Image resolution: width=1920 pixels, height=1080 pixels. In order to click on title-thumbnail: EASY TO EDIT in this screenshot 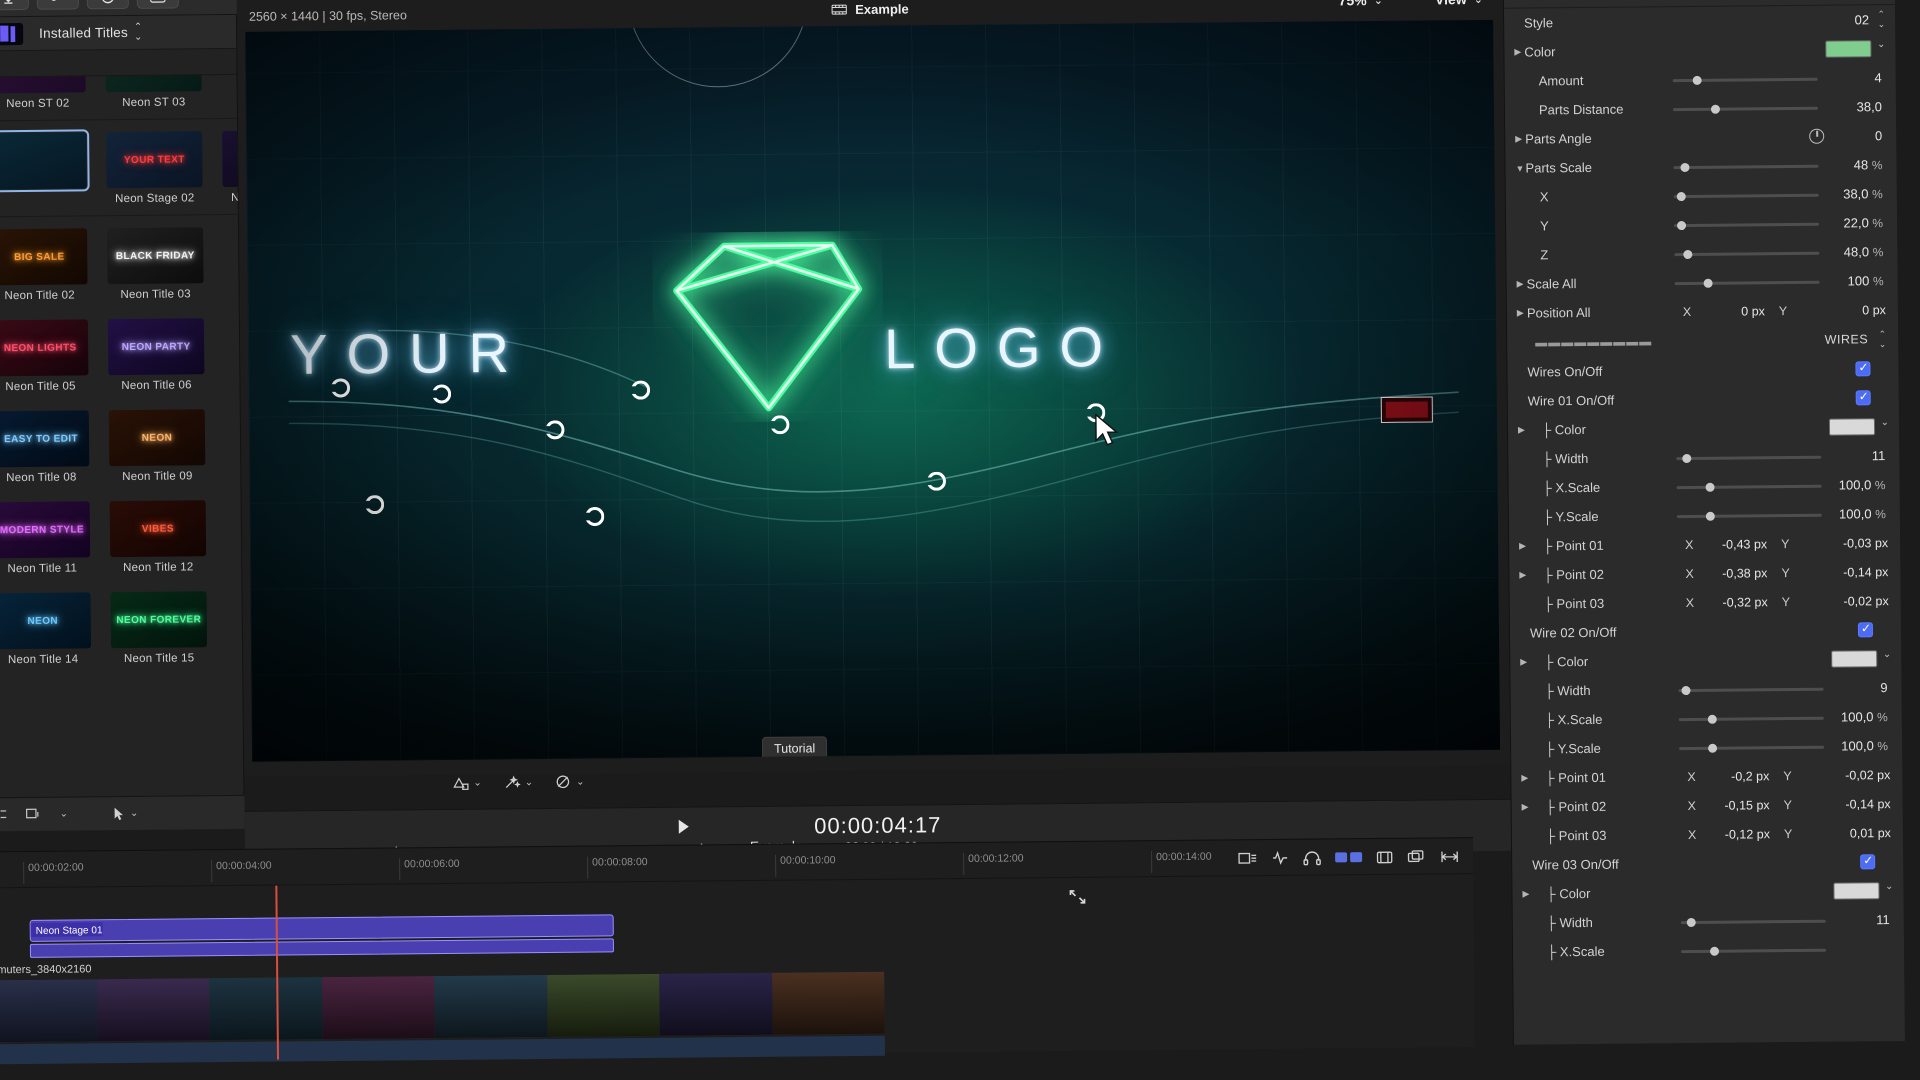, I will do `click(45, 439)`.